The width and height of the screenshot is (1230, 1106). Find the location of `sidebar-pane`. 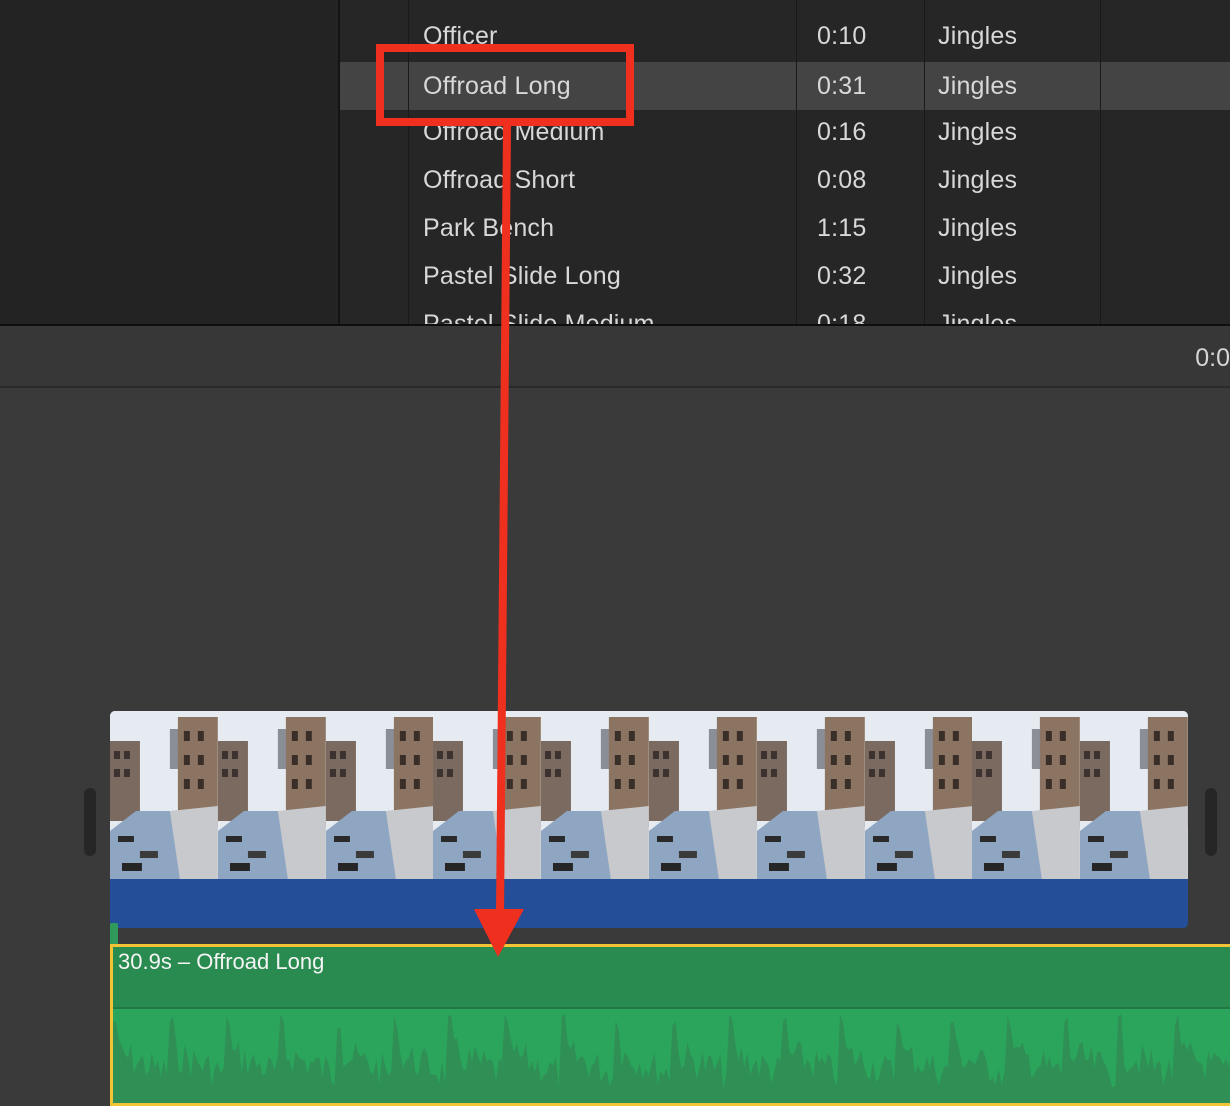

sidebar-pane is located at coordinates (169, 162).